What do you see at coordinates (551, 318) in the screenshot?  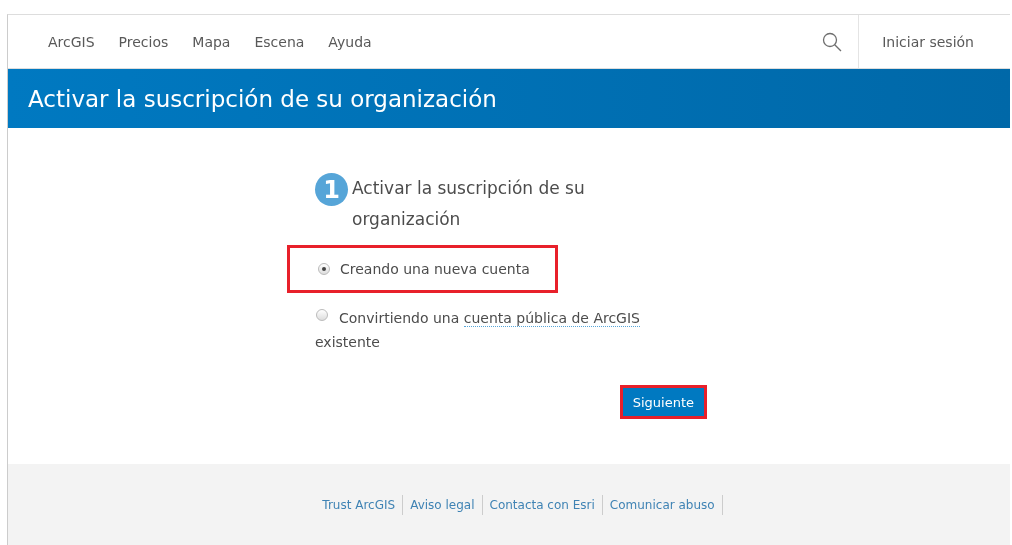 I see `text-link: cuenta pública de ArcGIS` at bounding box center [551, 318].